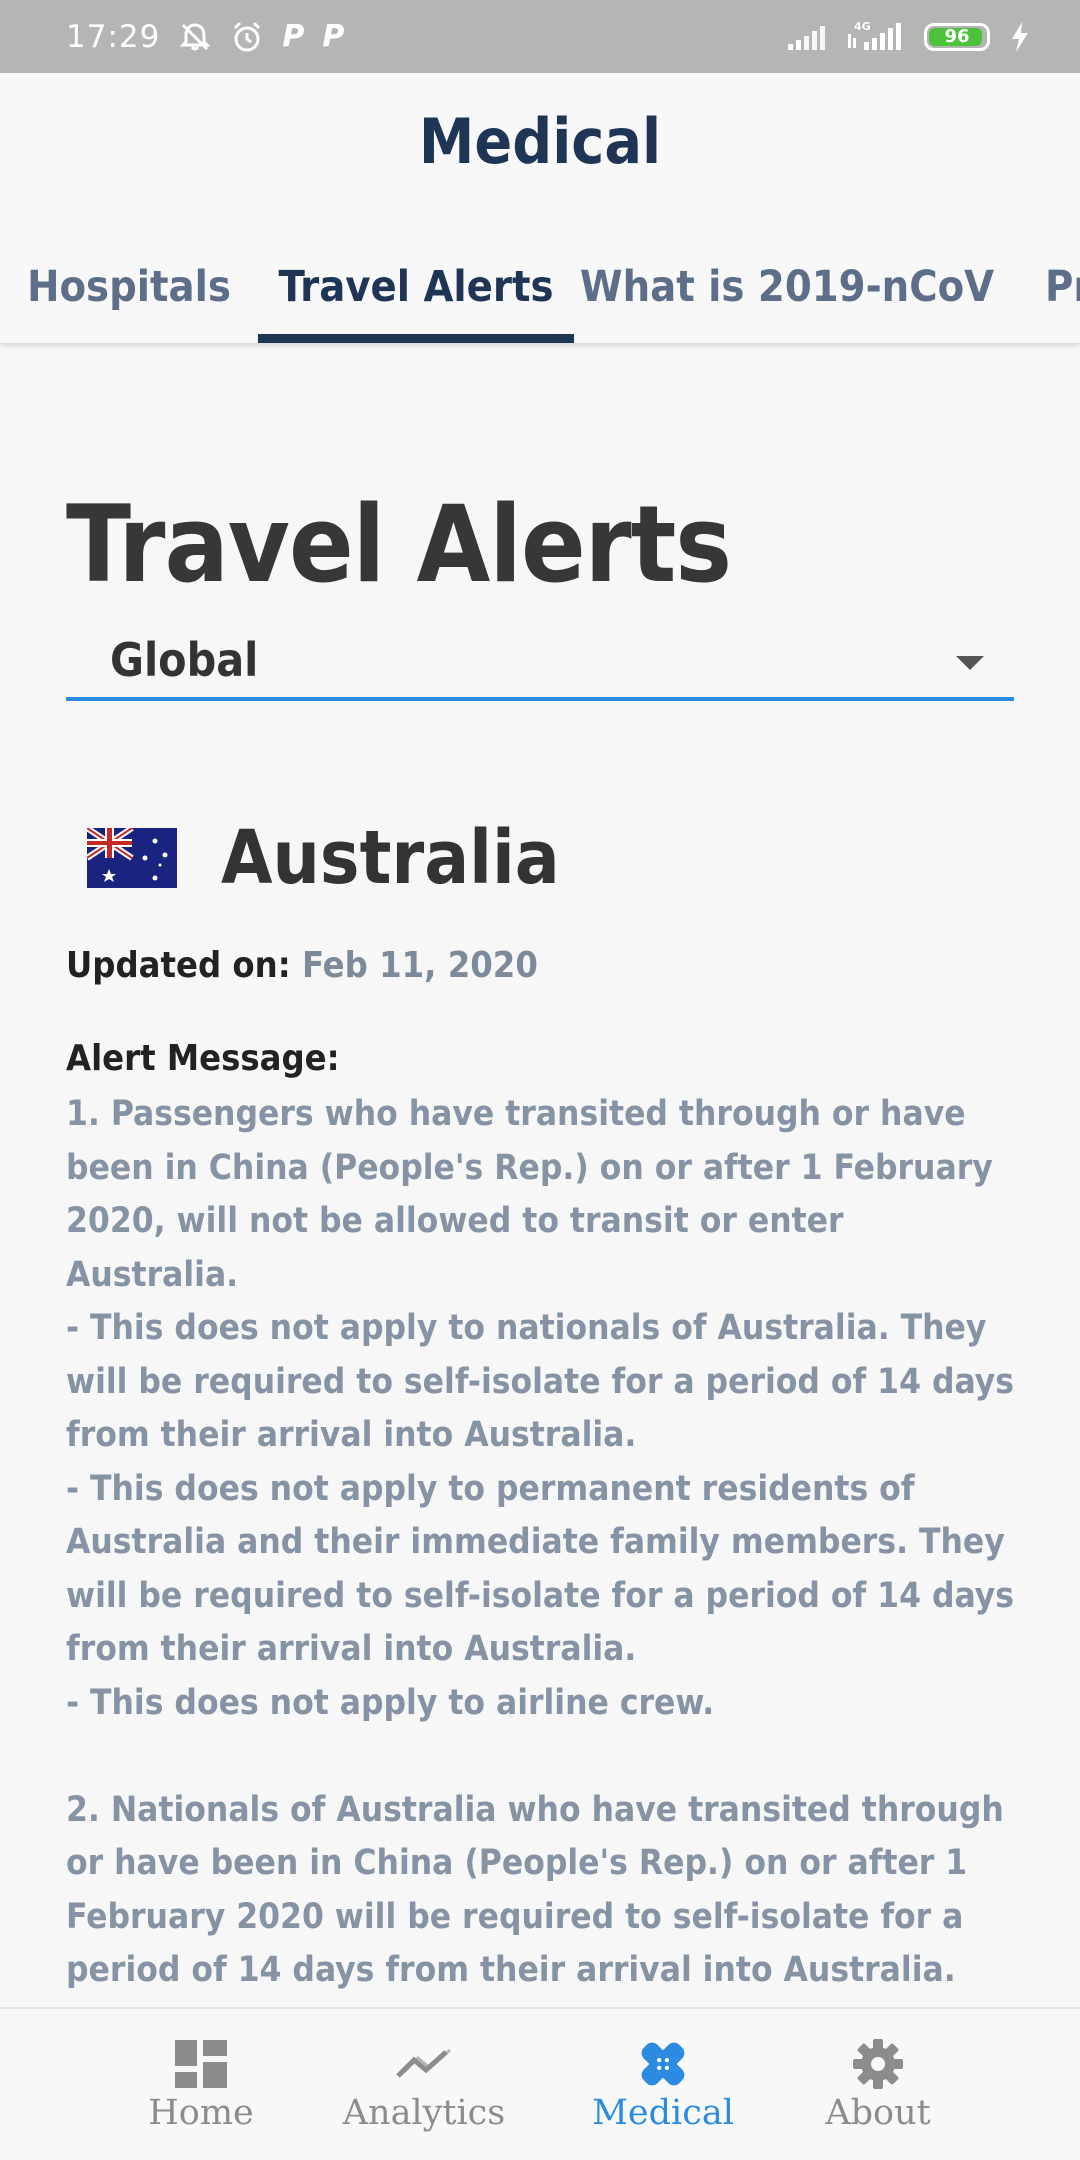 This screenshot has height=2160, width=1080. I want to click on parking-icon: P, so click(293, 36).